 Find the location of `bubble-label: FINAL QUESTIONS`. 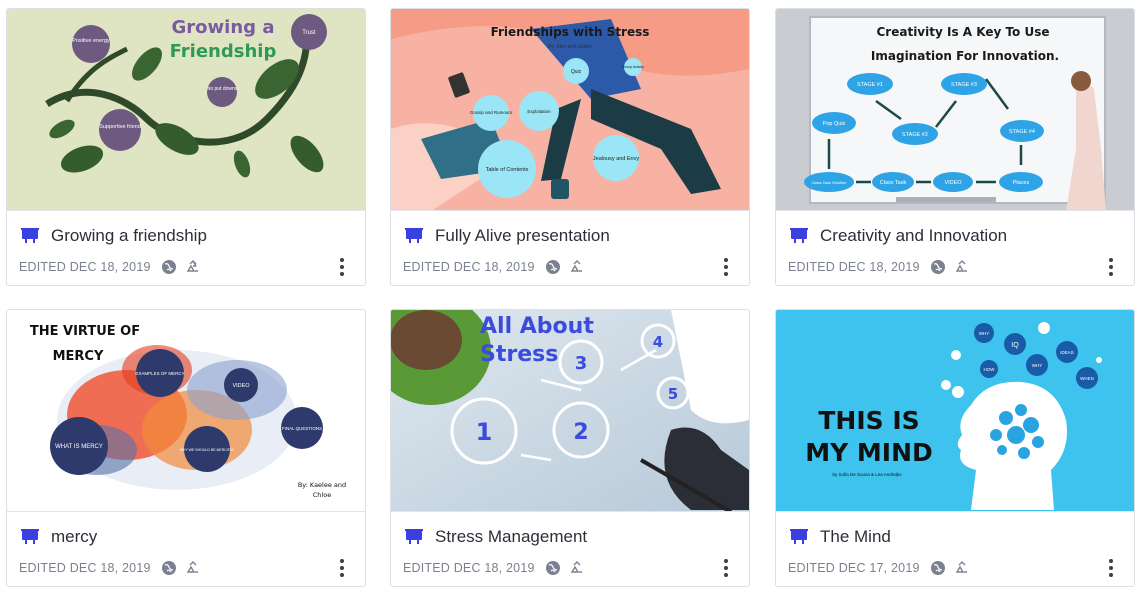

bubble-label: FINAL QUESTIONS is located at coordinates (302, 428).